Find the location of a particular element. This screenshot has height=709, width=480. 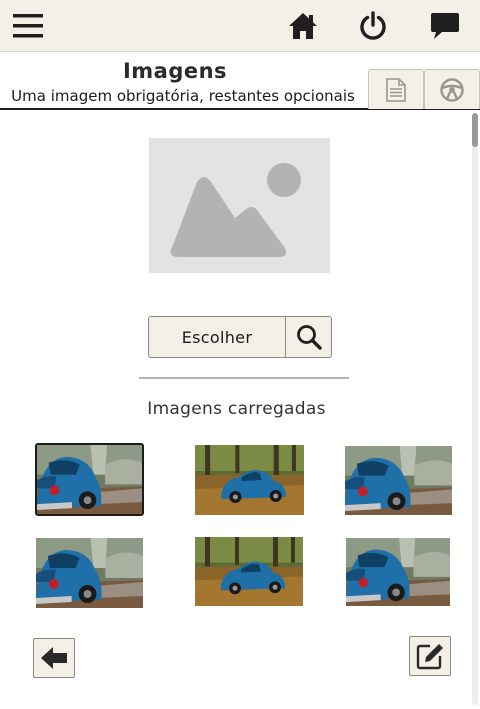

back-button is located at coordinates (54, 658).